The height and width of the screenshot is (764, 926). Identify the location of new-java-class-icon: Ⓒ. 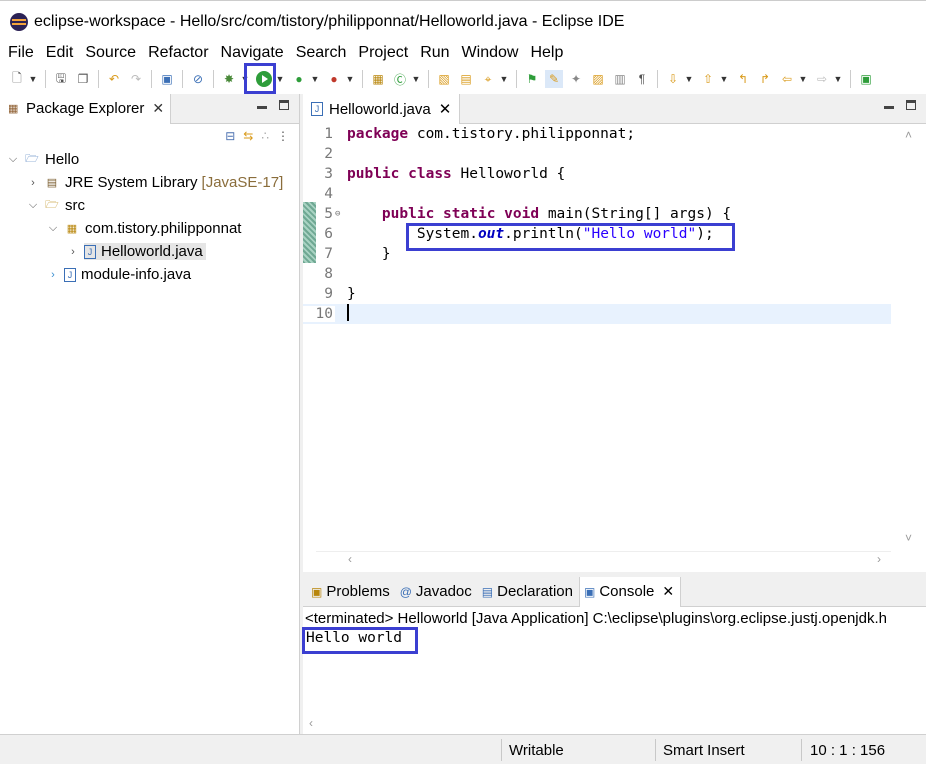
(400, 79).